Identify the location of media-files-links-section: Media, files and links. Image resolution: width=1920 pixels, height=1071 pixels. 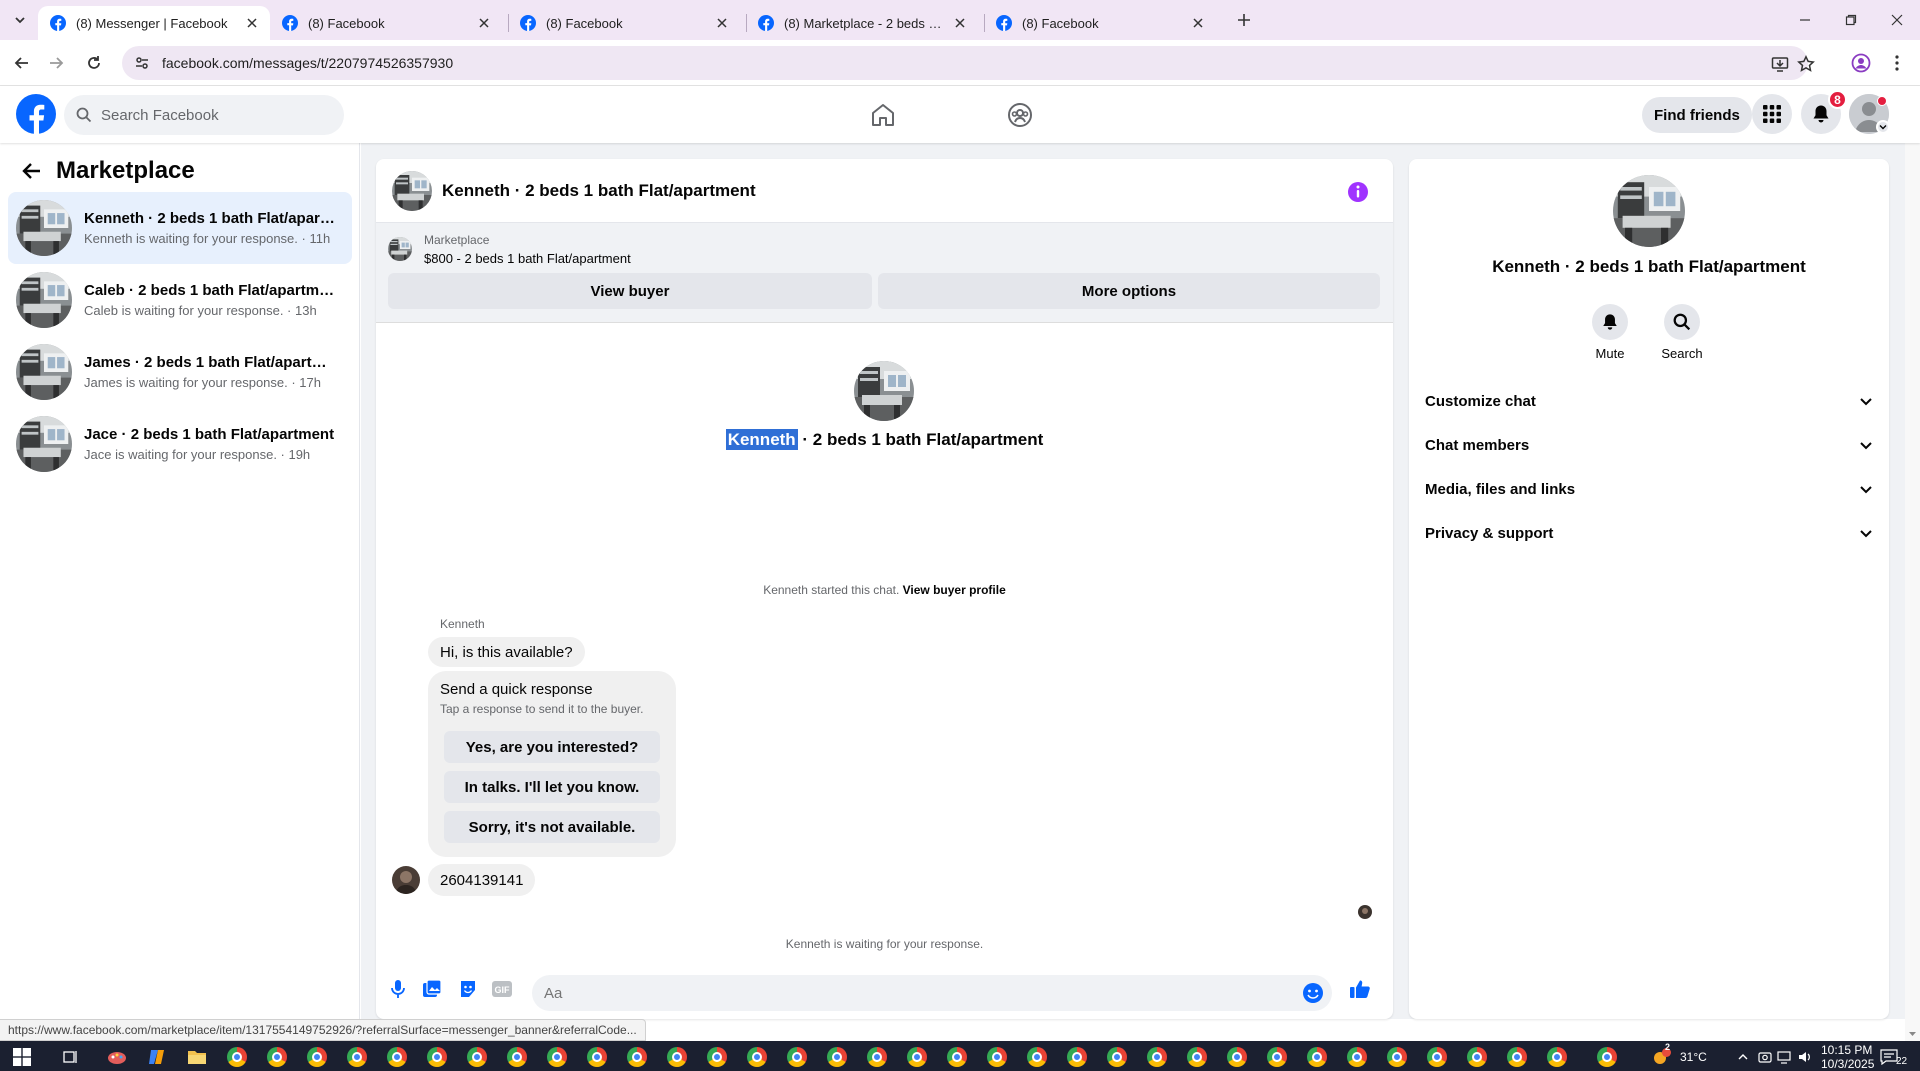
(1649, 489).